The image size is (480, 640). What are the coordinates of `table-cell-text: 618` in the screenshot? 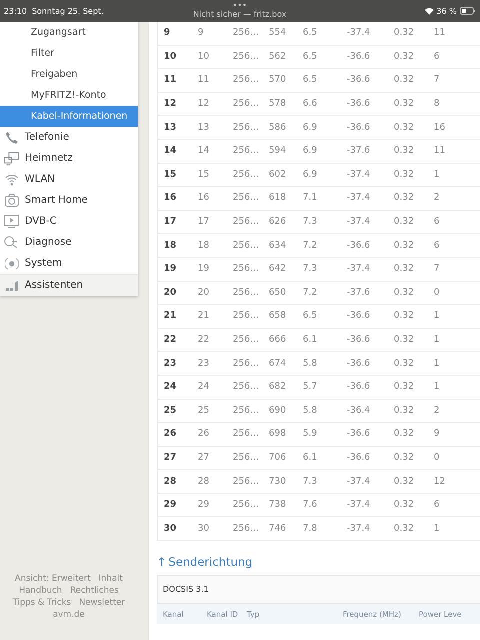 It's located at (278, 198).